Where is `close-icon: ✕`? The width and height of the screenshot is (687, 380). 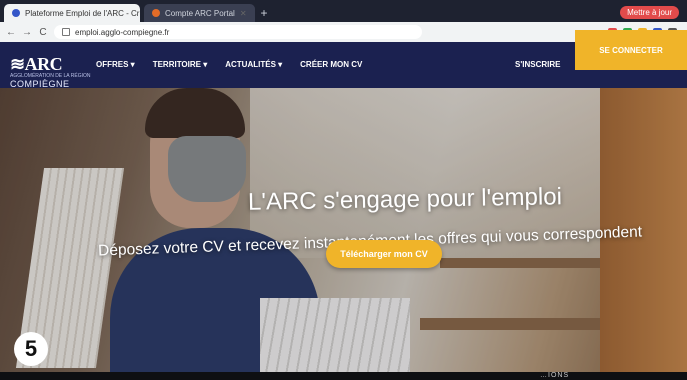 close-icon: ✕ is located at coordinates (243, 13).